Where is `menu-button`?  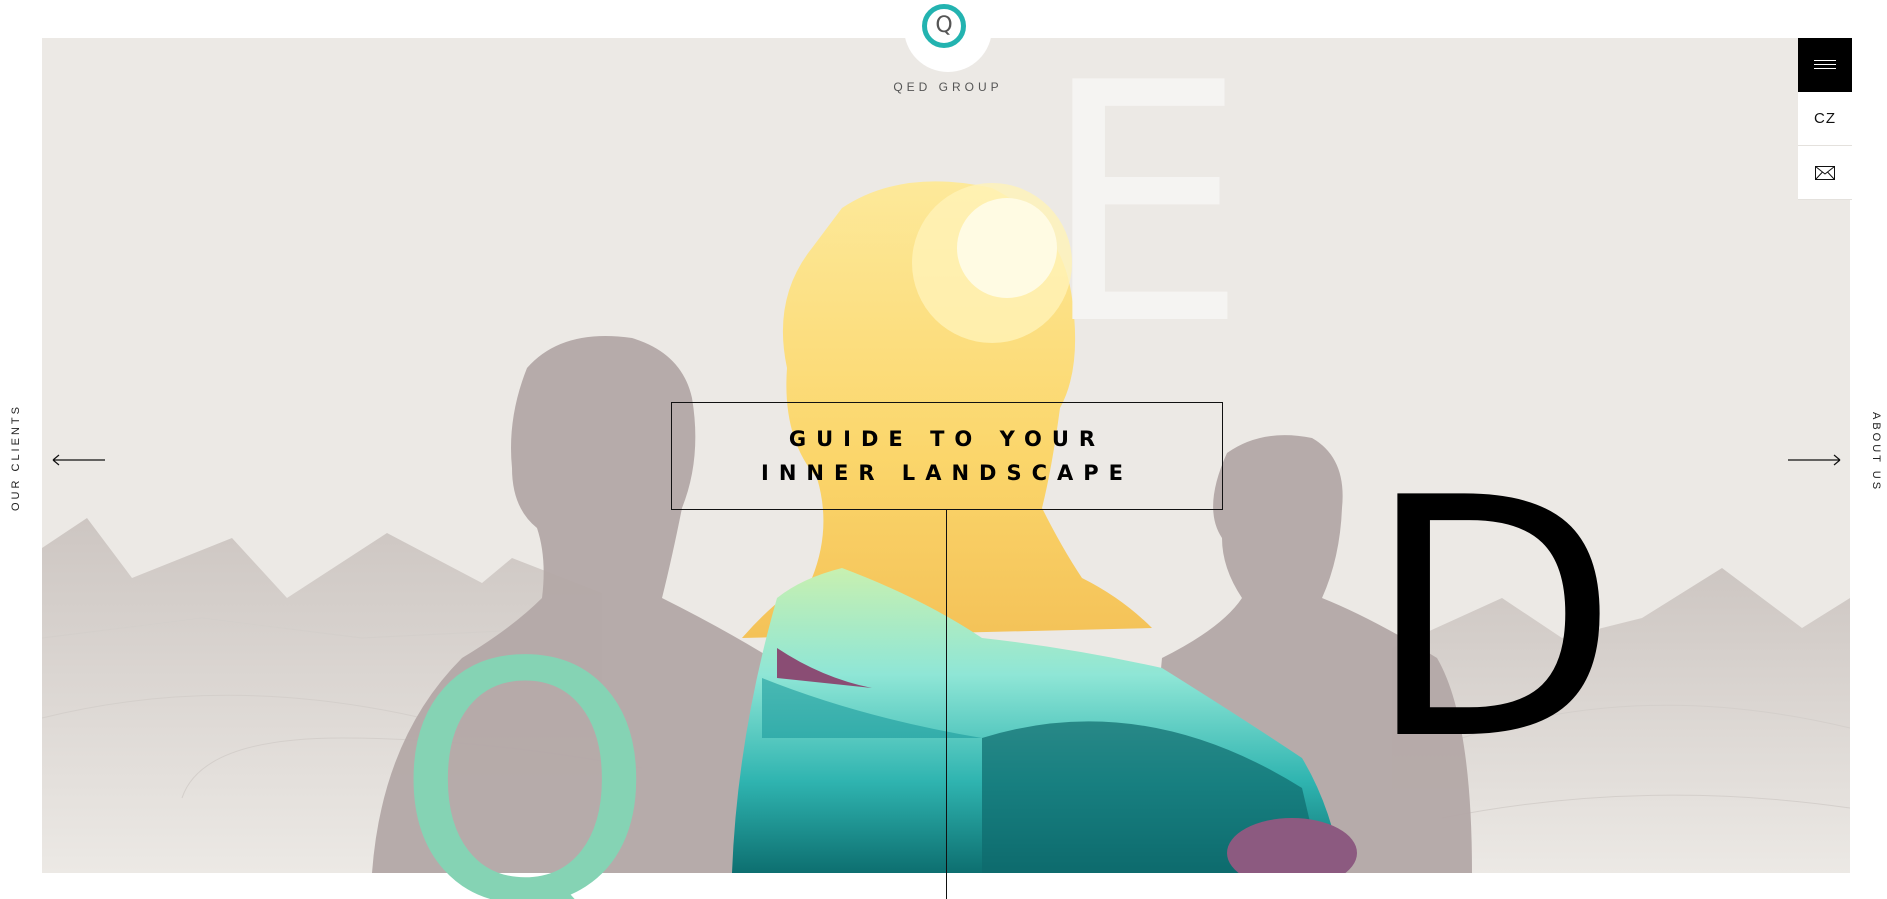 menu-button is located at coordinates (1825, 65).